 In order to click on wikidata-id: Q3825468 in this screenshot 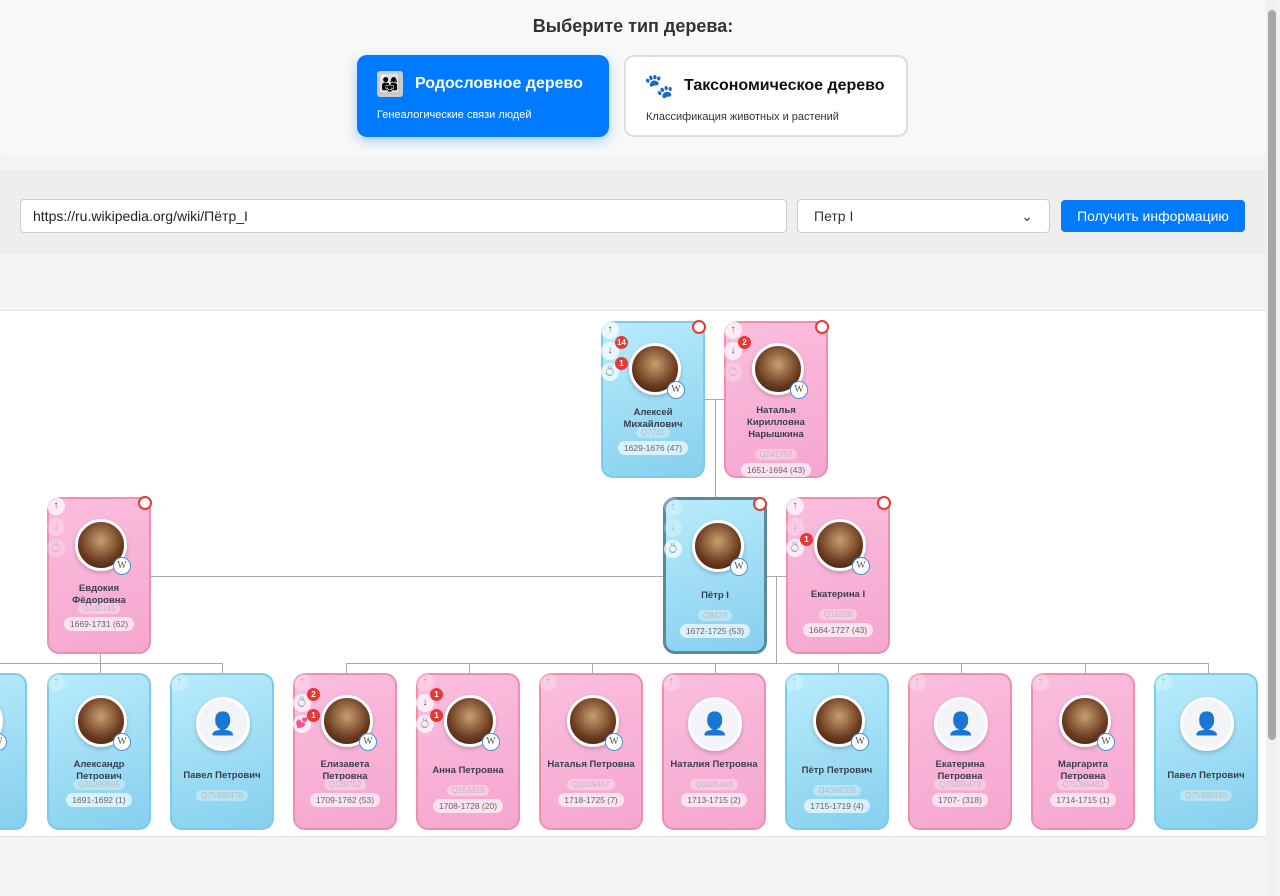, I will do `click(714, 784)`.